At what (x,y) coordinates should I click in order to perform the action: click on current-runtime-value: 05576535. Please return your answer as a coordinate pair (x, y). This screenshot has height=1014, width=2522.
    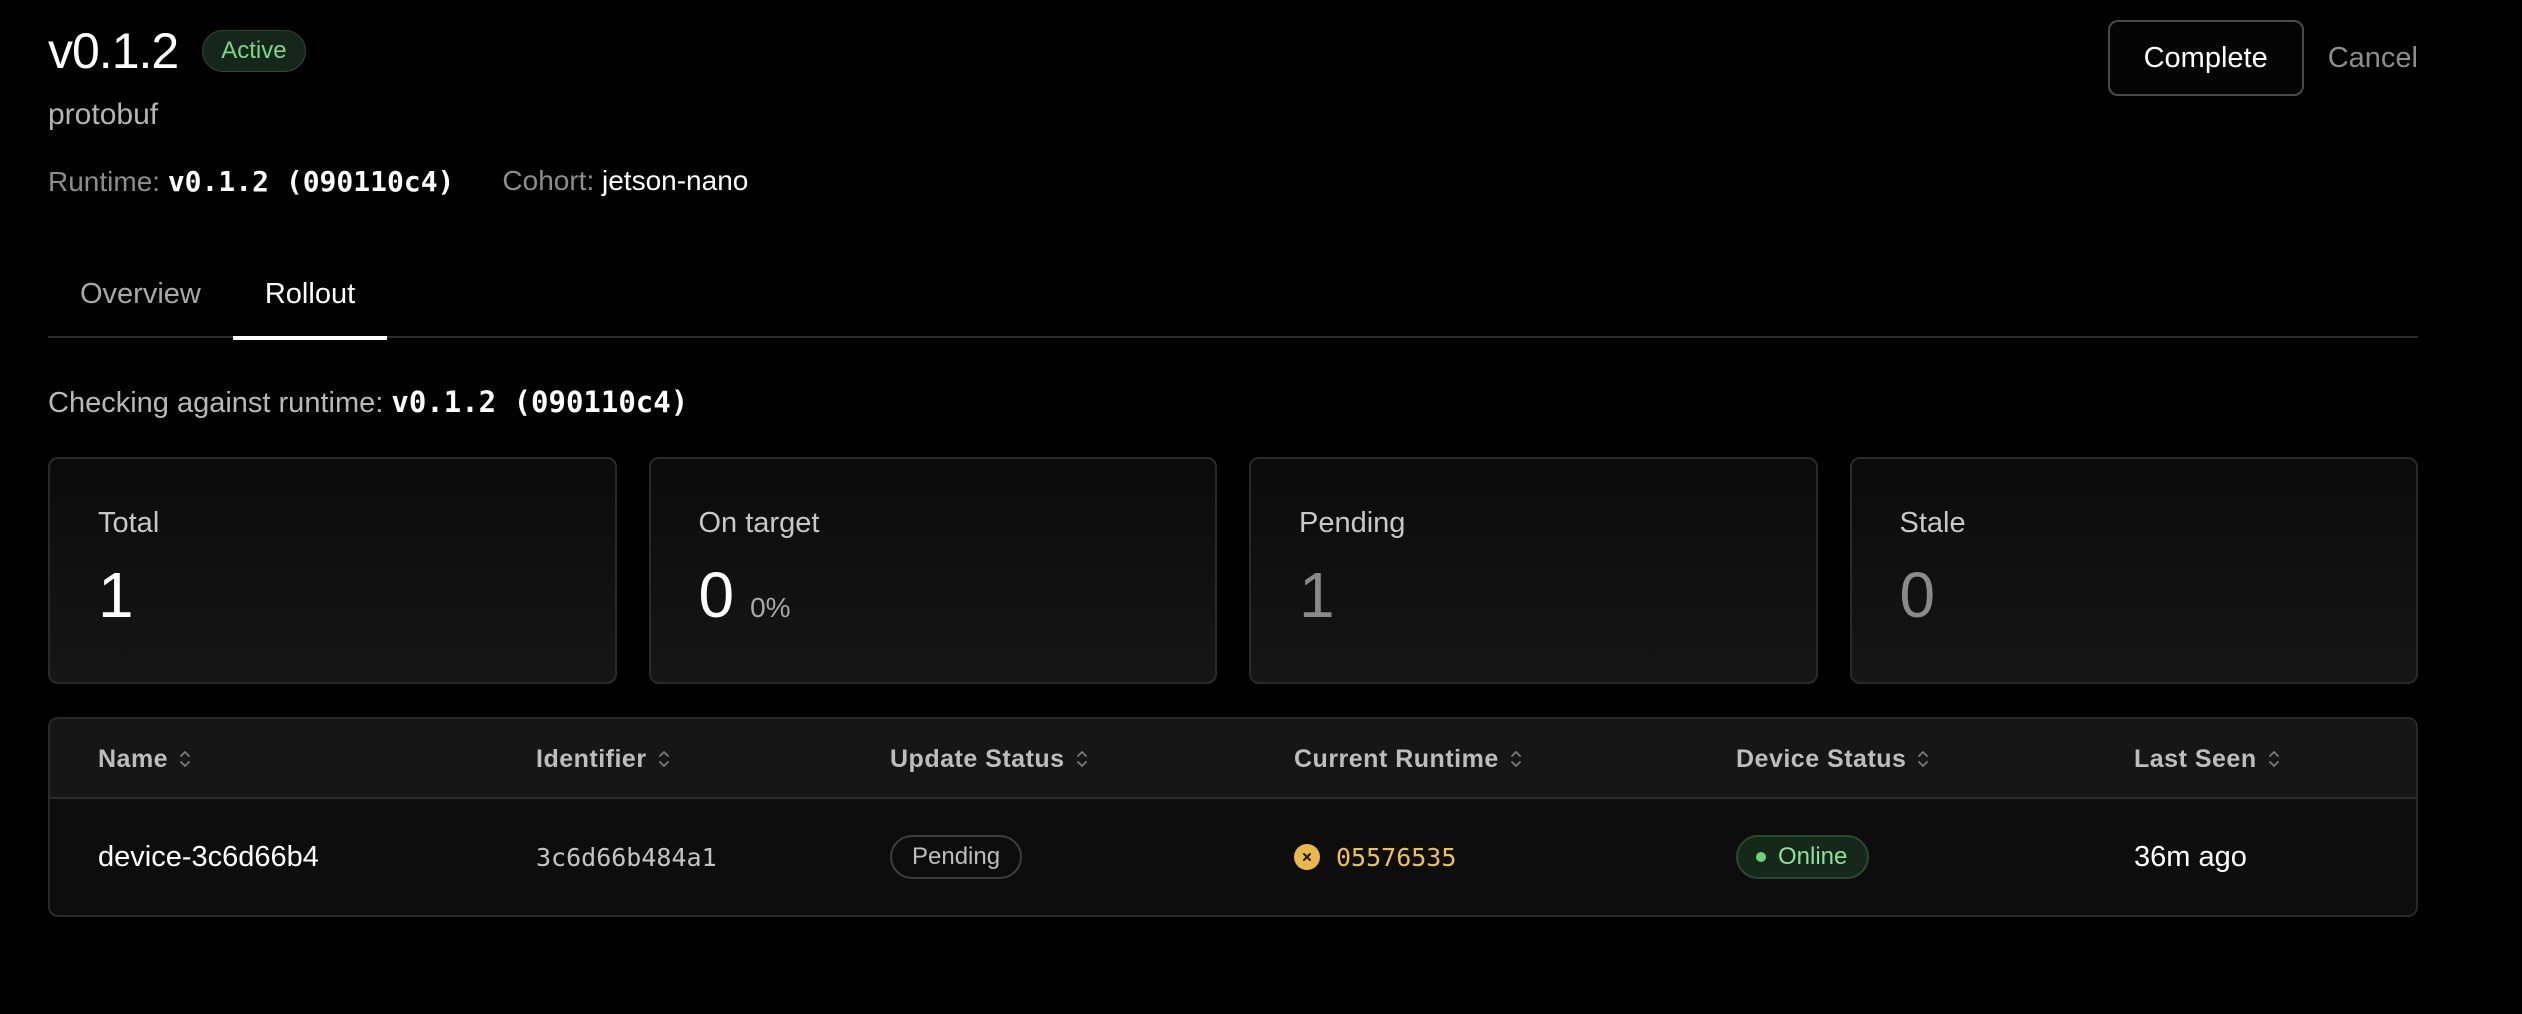
    Looking at the image, I should click on (1396, 857).